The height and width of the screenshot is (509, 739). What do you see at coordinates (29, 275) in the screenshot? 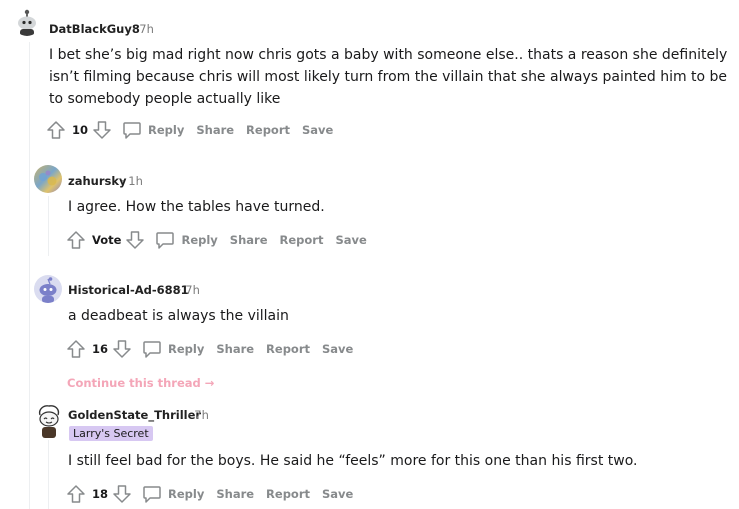
I see `thread-line-main` at bounding box center [29, 275].